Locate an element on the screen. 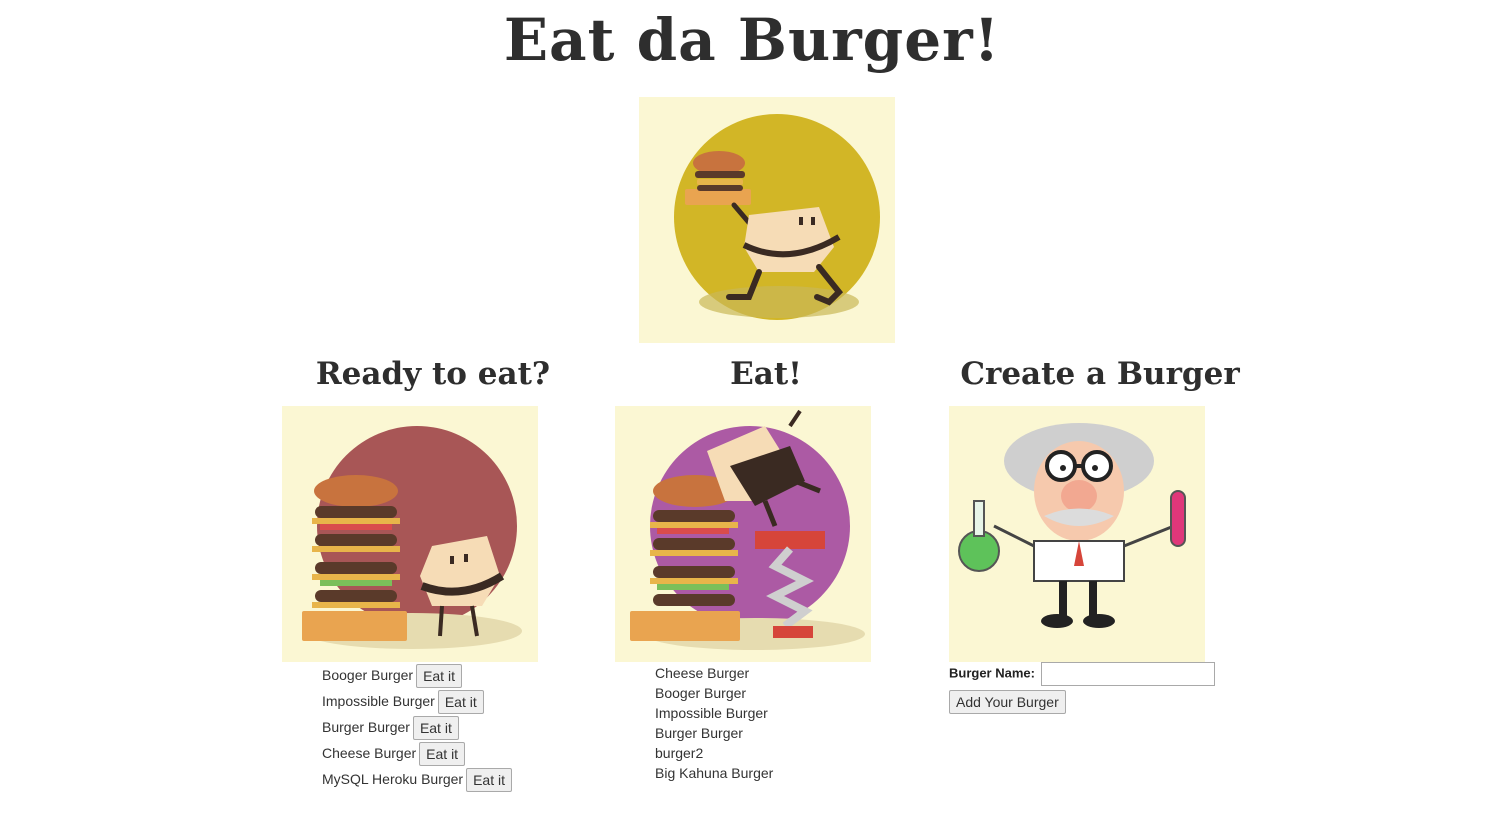  list-item: Cheese Burger is located at coordinates (702, 673).